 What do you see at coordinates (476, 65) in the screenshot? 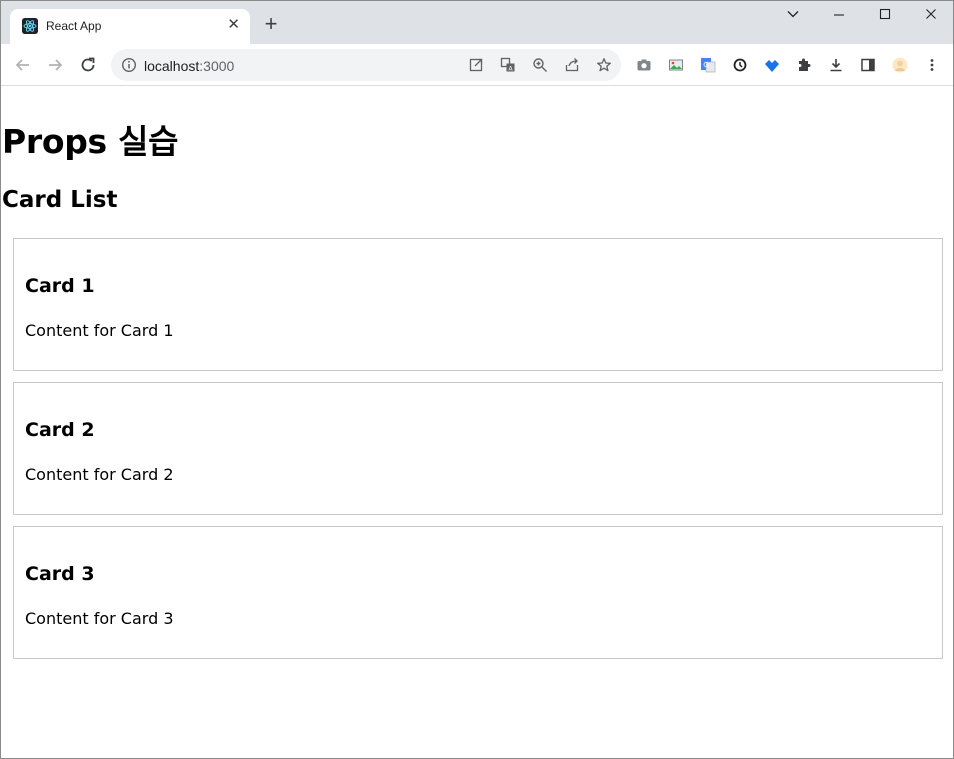
I see `open-in-app-icon` at bounding box center [476, 65].